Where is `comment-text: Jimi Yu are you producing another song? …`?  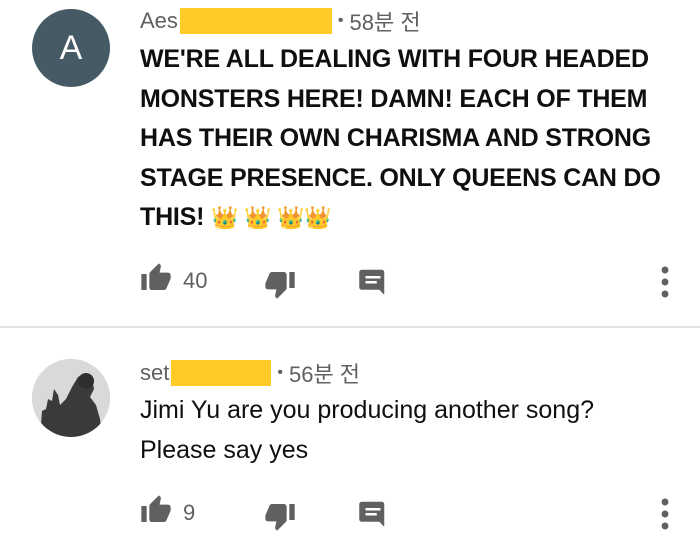
comment-text: Jimi Yu are you producing another song? … is located at coordinates (412, 430).